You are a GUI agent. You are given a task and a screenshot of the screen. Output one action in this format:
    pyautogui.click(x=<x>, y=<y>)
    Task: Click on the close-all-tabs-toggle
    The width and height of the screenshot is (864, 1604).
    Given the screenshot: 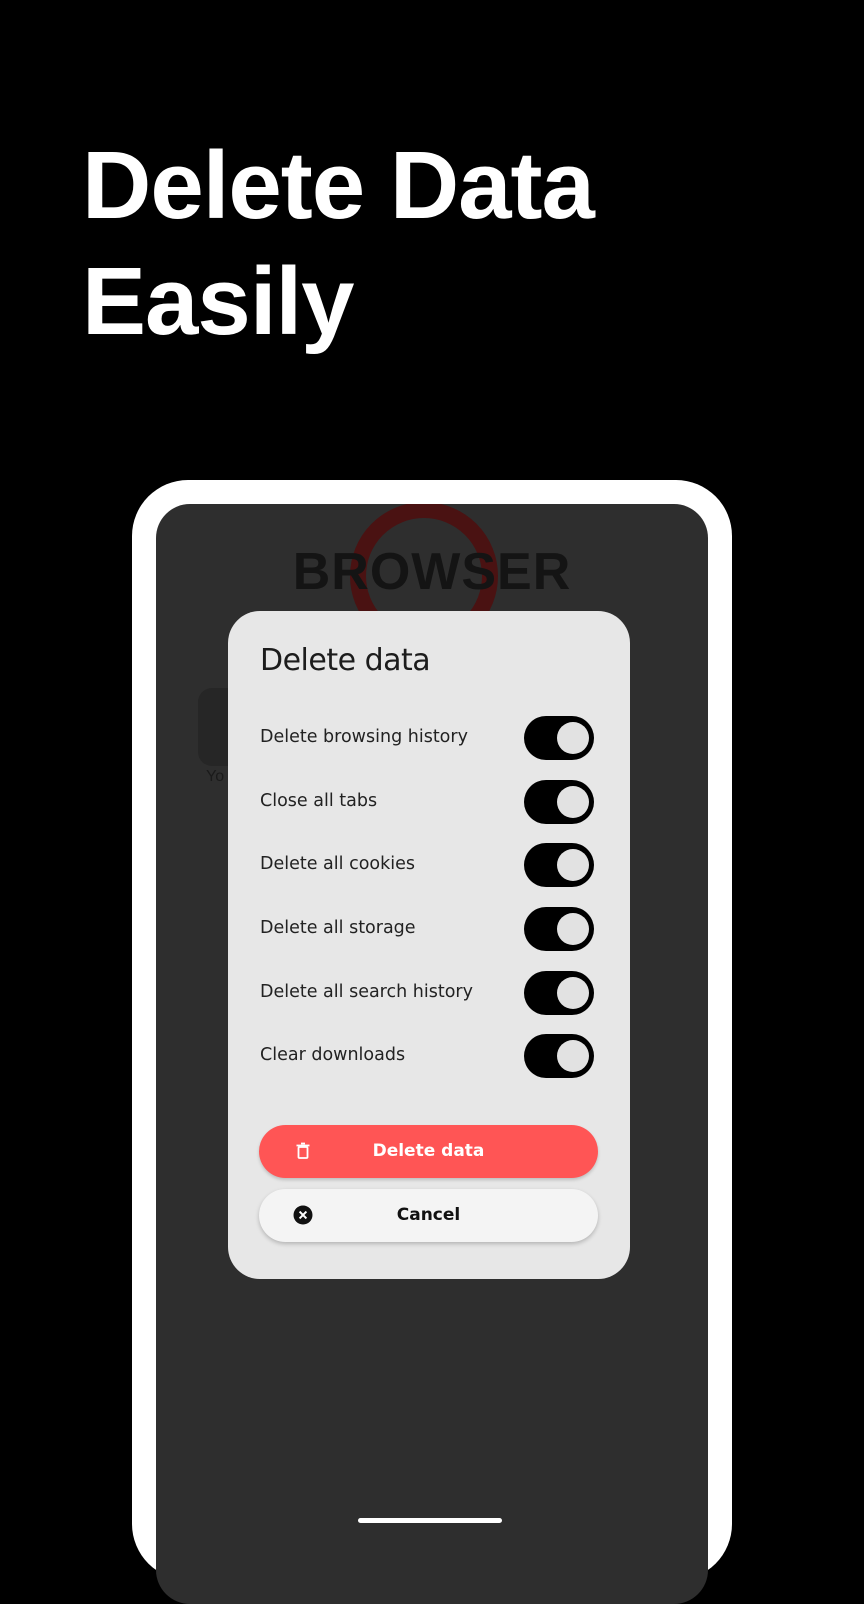 What is the action you would take?
    pyautogui.click(x=559, y=802)
    